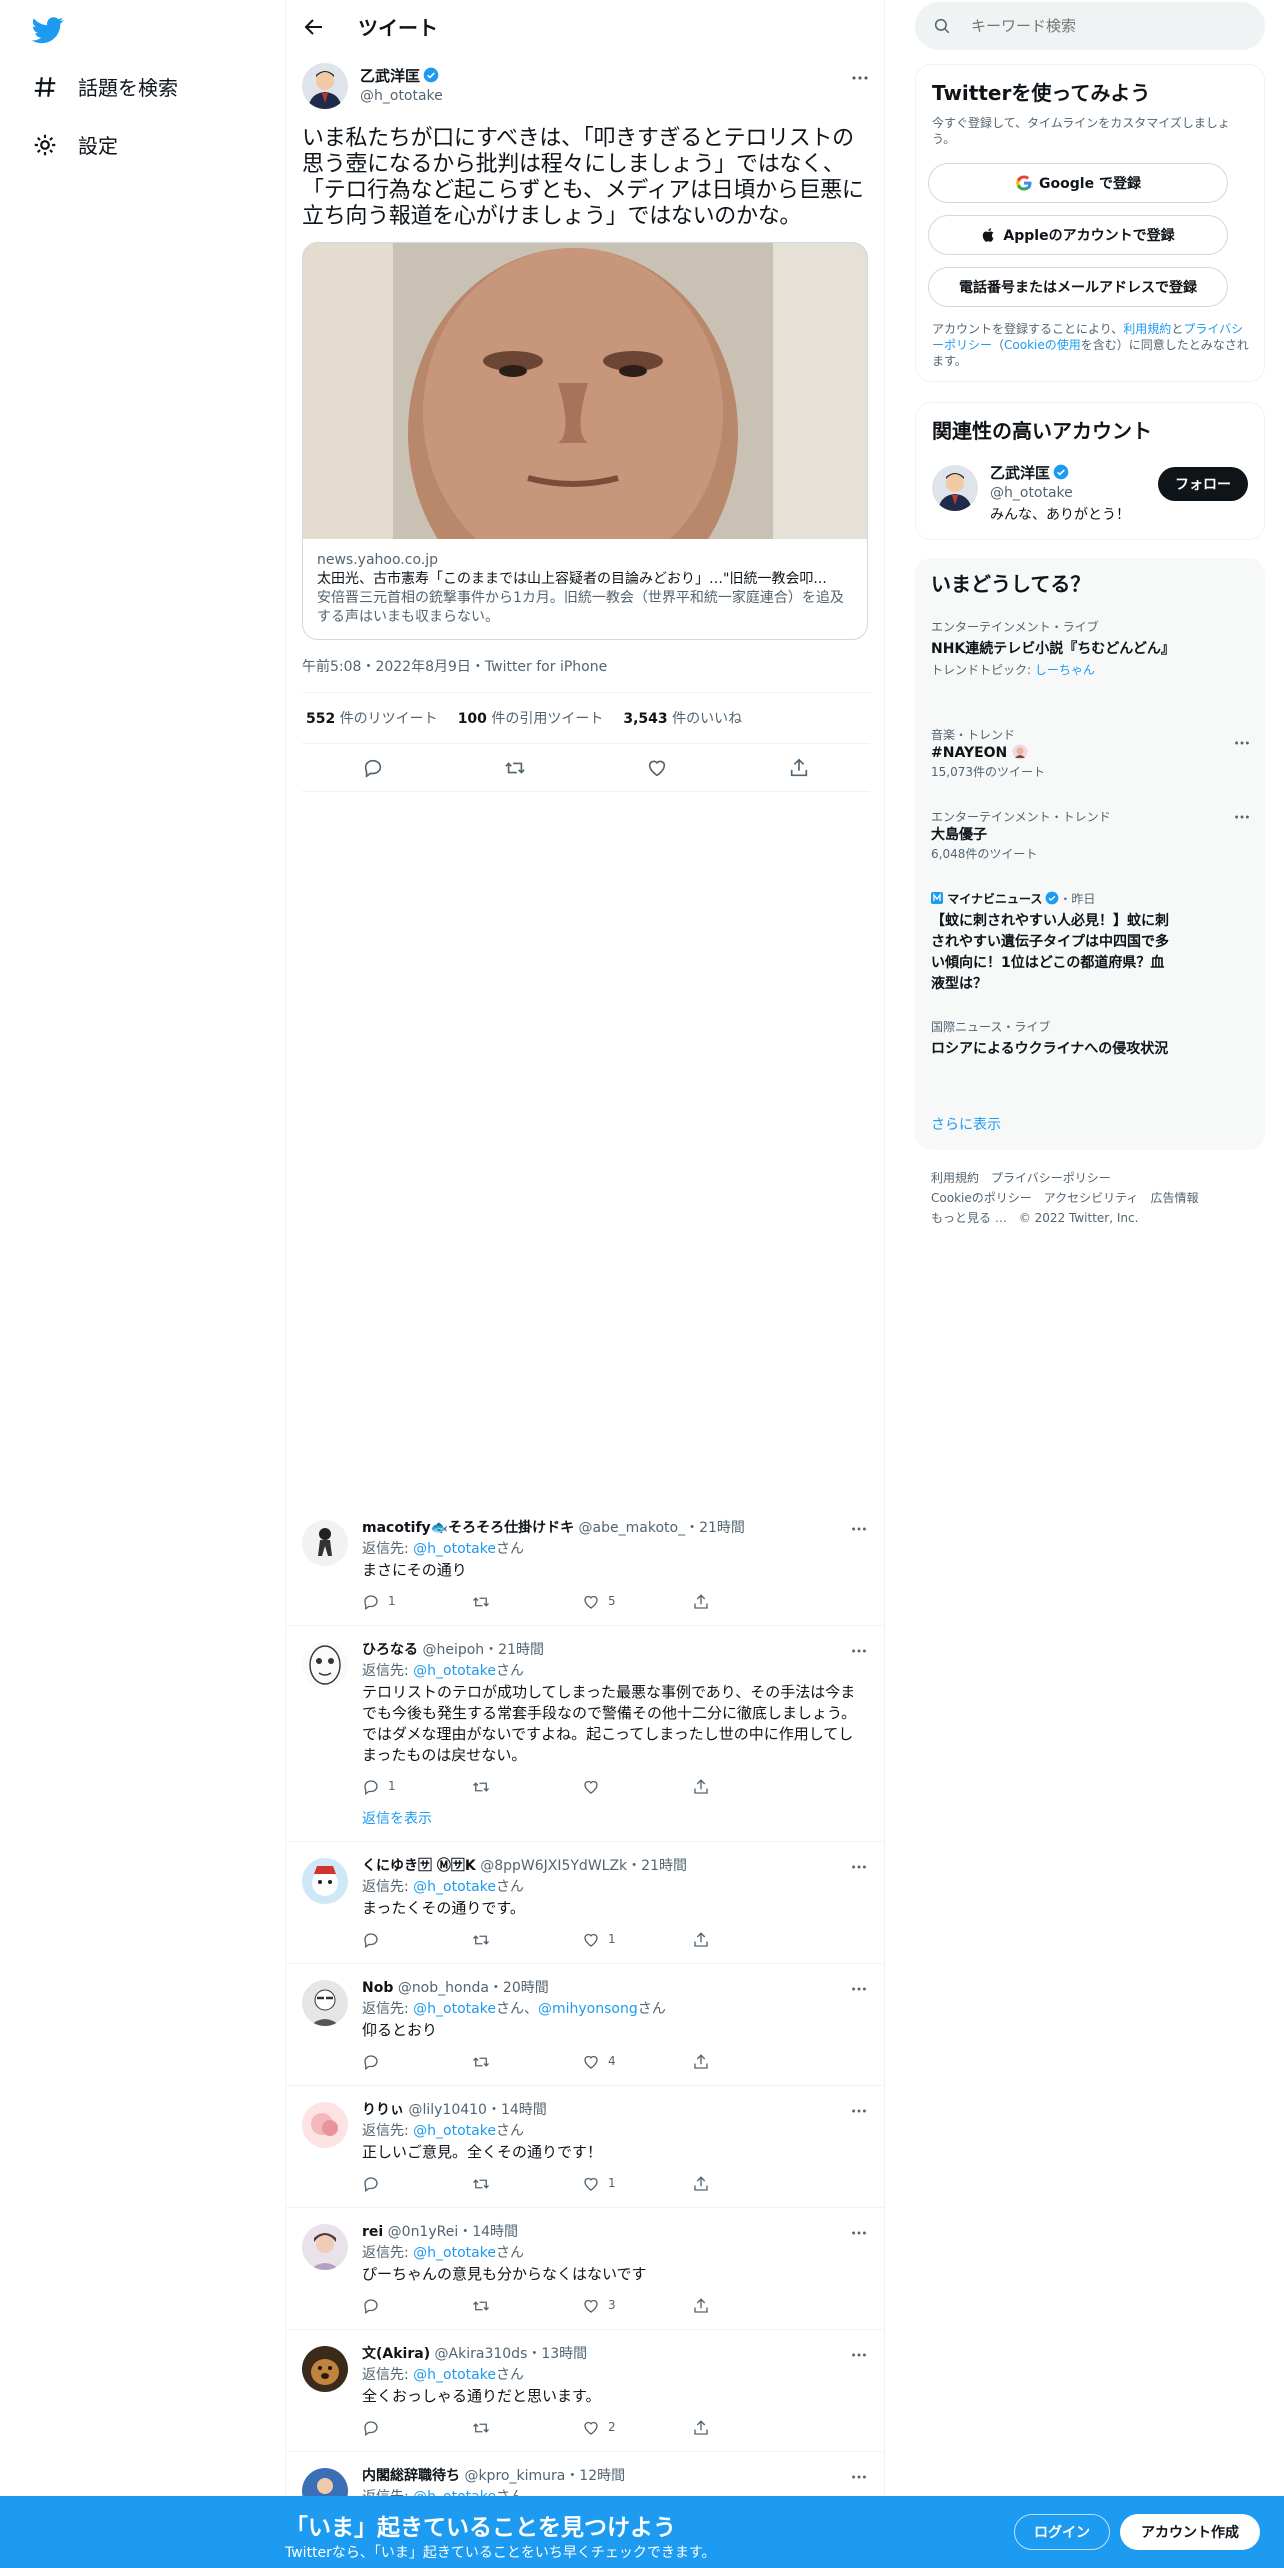 This screenshot has height=2568, width=1284. I want to click on terms-link: 利用規約, so click(1147, 329).